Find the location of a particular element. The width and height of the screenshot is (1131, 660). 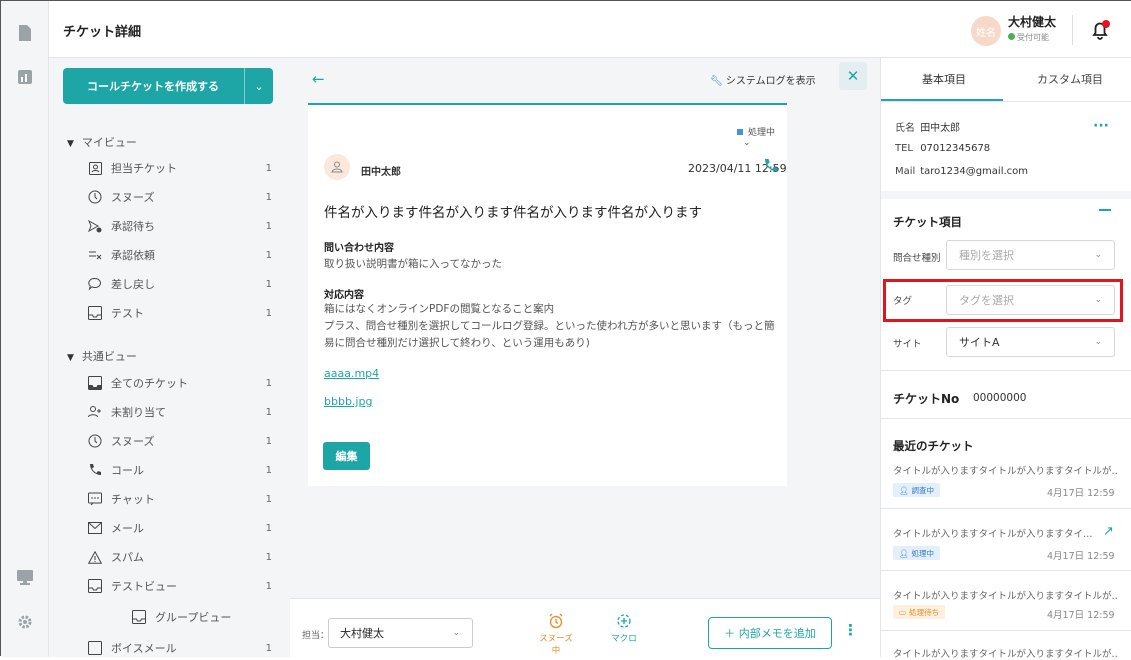

top-bar: チケット詳細 姓名 大村健太 受付可能 is located at coordinates (590, 29).